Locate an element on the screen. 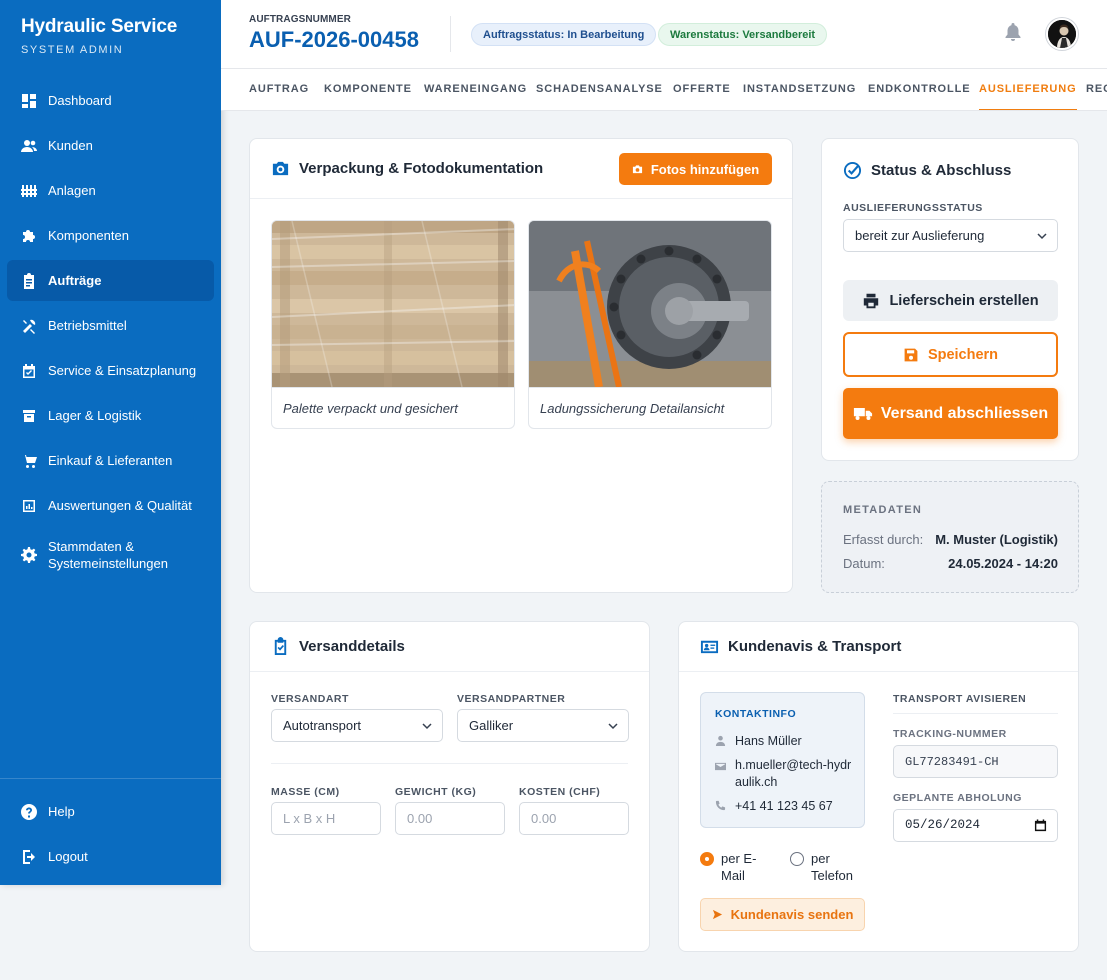 This screenshot has width=1107, height=980. captured-by-value: M. Muster (Logistik) is located at coordinates (996, 539).